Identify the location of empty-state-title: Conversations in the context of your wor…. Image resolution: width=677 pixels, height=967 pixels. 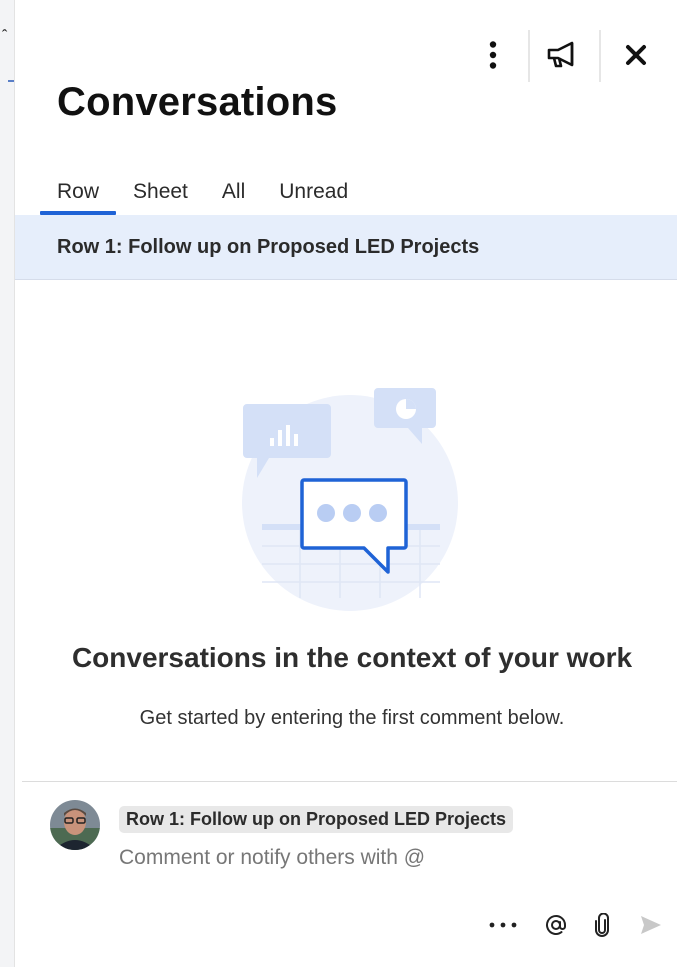
(352, 657).